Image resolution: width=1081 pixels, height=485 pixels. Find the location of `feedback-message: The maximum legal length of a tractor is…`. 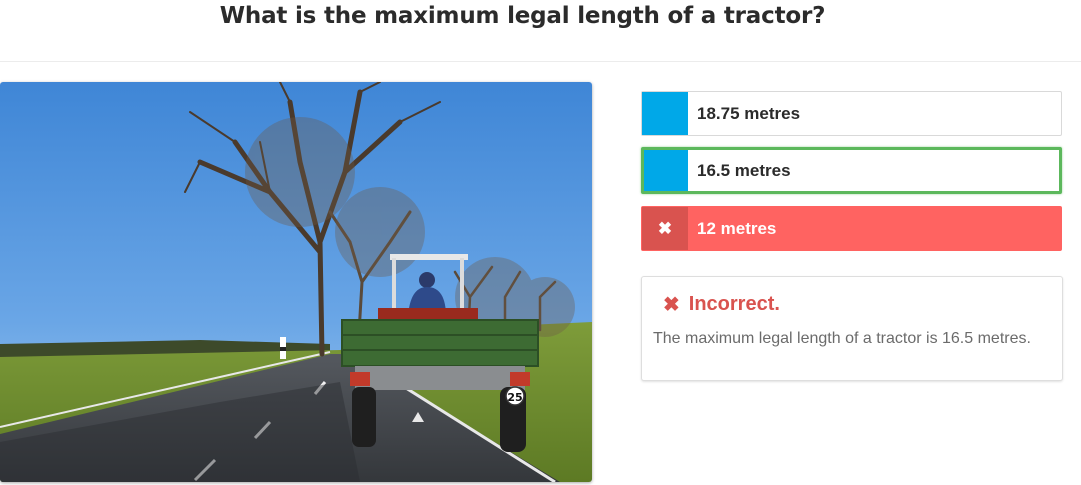

feedback-message: The maximum legal length of a tractor is… is located at coordinates (842, 338).